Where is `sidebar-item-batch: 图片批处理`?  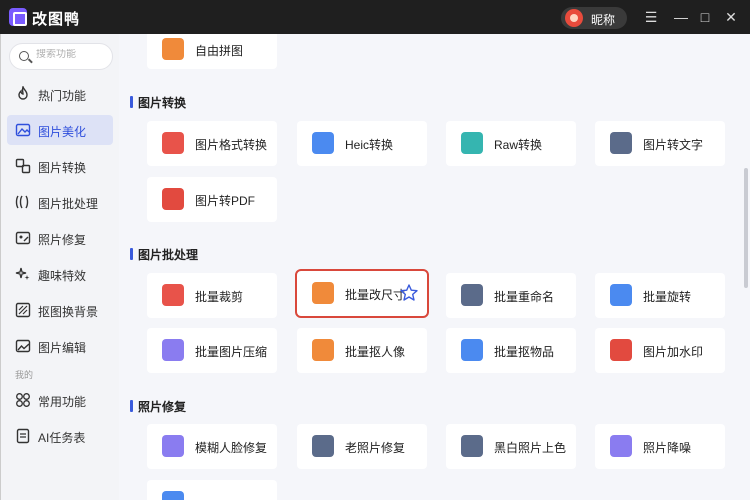
sidebar-item-batch: 图片批处理 is located at coordinates (60, 202).